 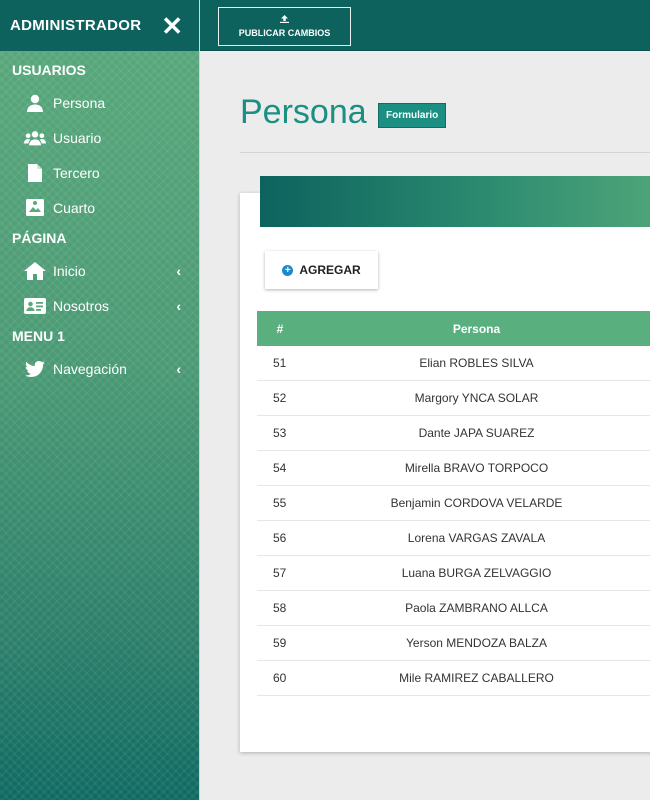 What do you see at coordinates (99, 270) in the screenshot?
I see `sidebar-item-inicio: Inicio ‹` at bounding box center [99, 270].